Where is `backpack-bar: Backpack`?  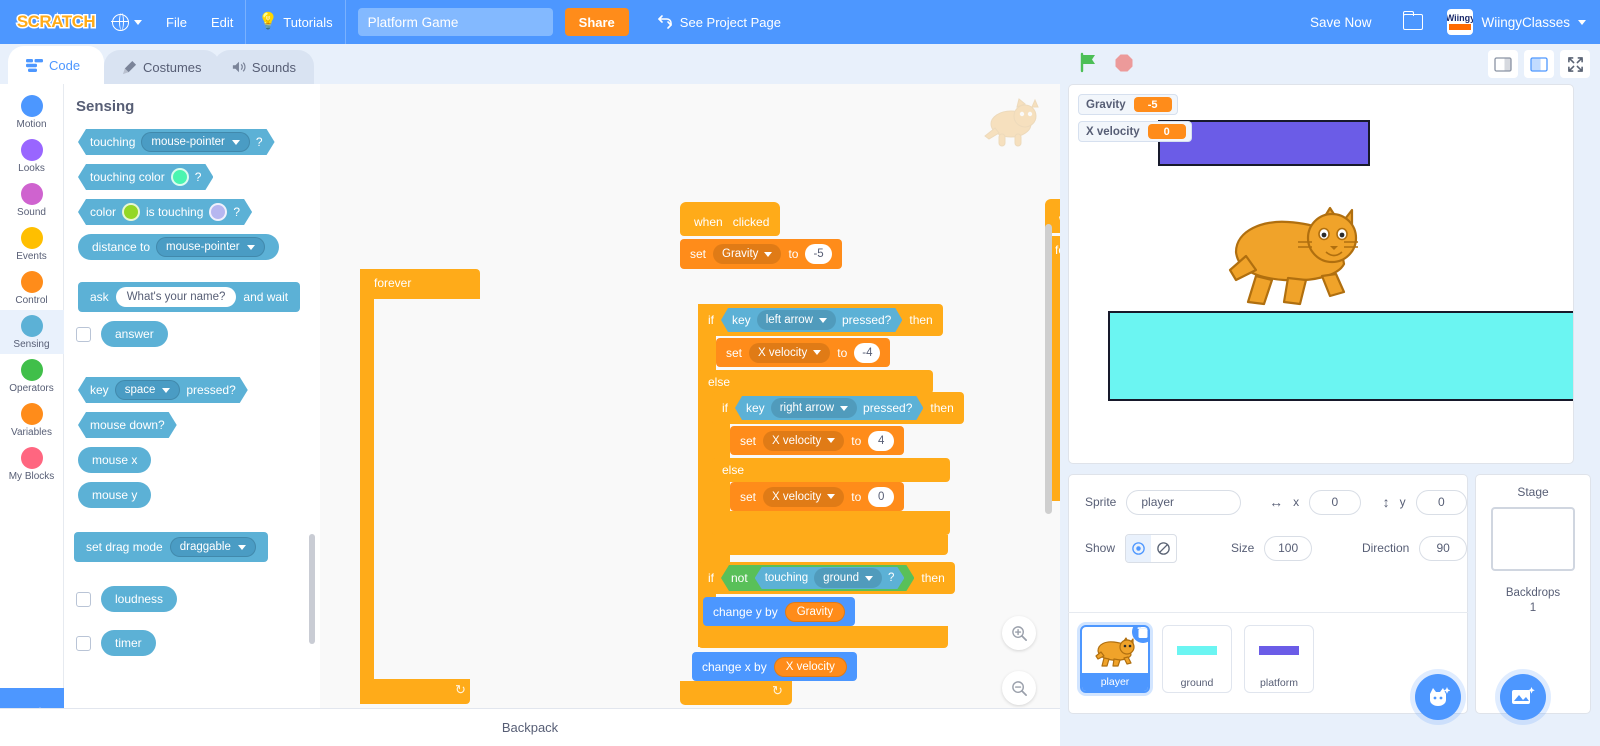 backpack-bar: Backpack is located at coordinates (530, 727).